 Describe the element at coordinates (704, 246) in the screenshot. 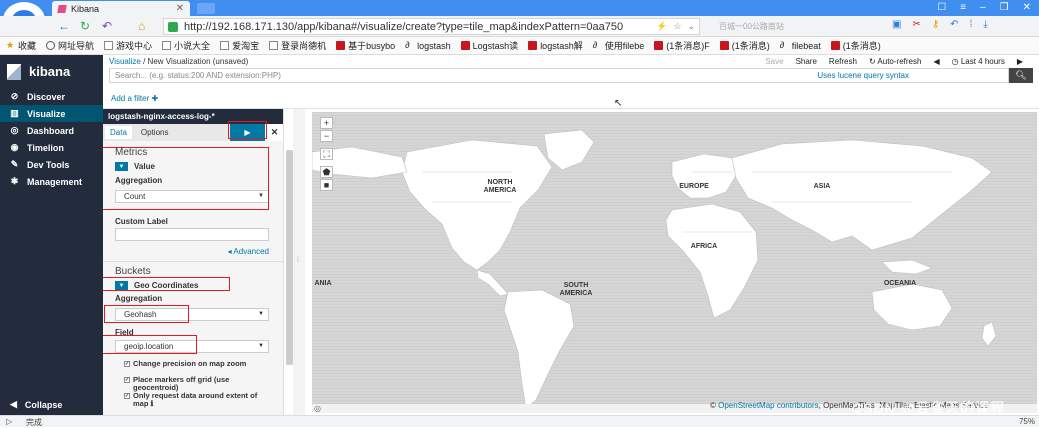

I see `map-label-africa: AFRICA` at that location.